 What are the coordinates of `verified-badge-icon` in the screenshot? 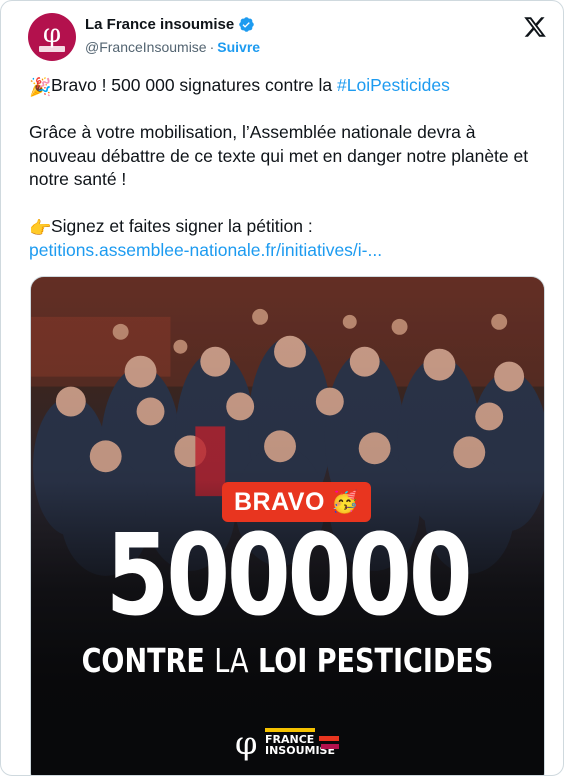 It's located at (246, 24).